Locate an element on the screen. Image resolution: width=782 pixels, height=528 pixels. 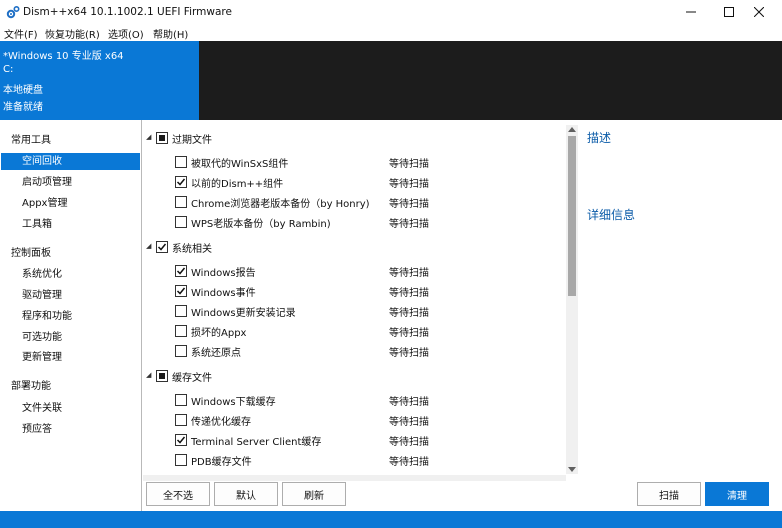
os-name: *Windows 10 专业版 x64 is located at coordinates (63, 56).